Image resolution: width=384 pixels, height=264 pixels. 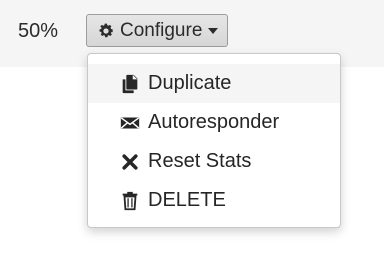 I want to click on menu-item-autoresponder: Autoresponder, so click(x=214, y=122).